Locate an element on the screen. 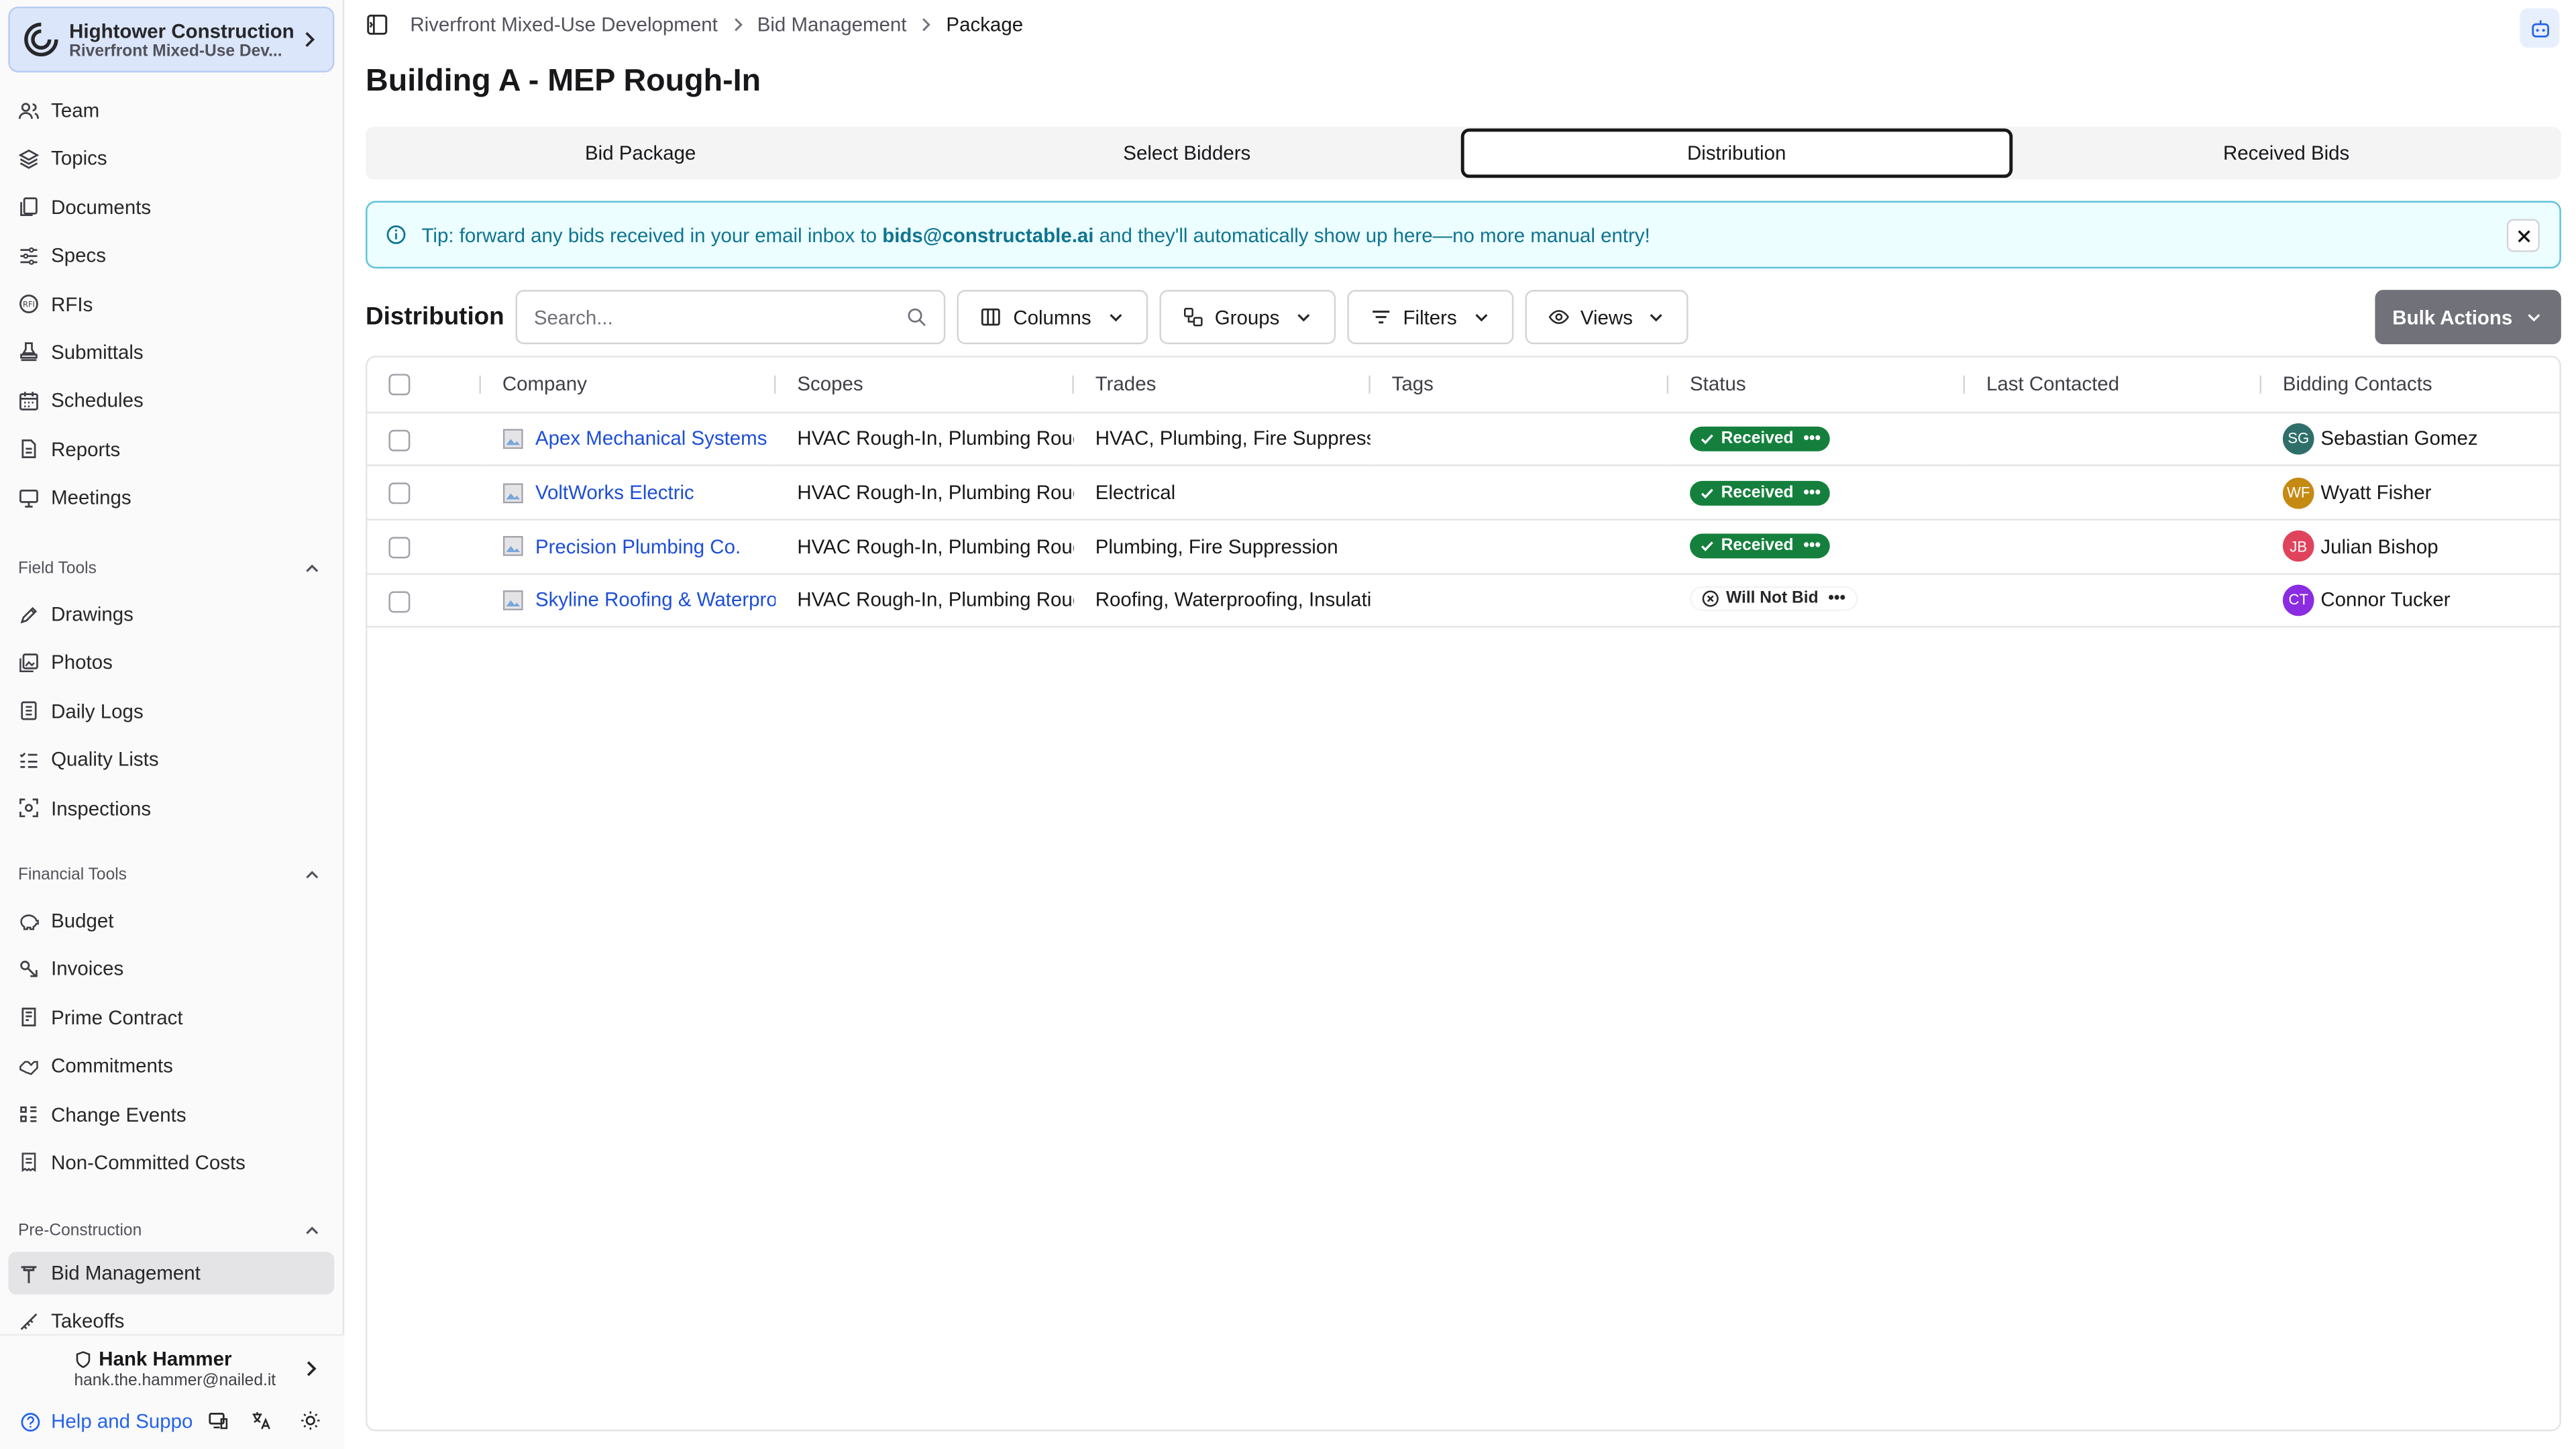  sidebar-item-budget: Budget is located at coordinates (171, 921).